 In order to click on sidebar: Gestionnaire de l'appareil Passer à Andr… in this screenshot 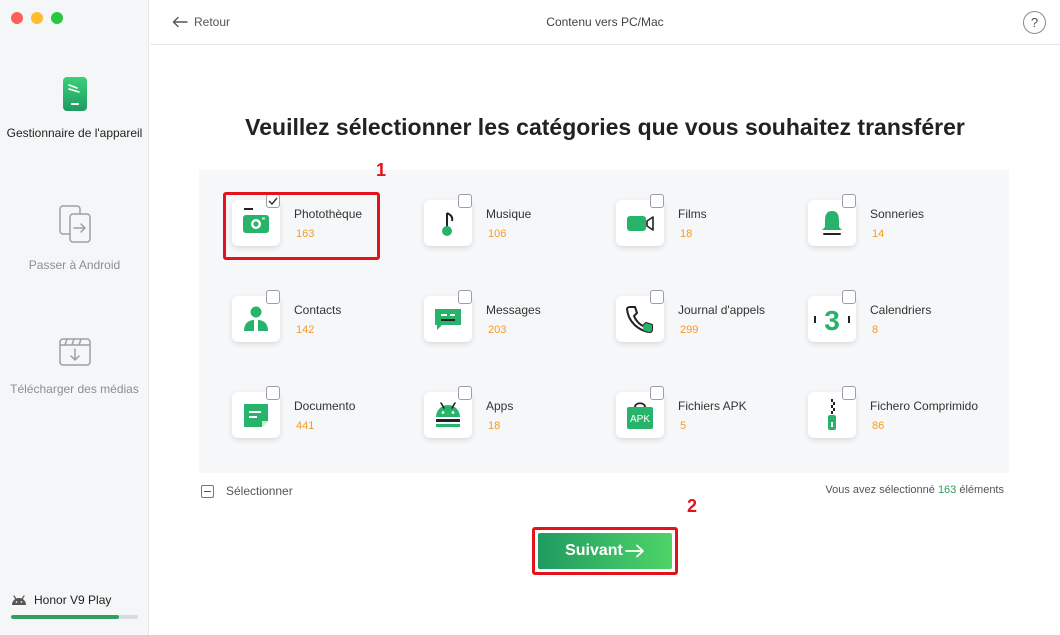, I will do `click(74, 317)`.